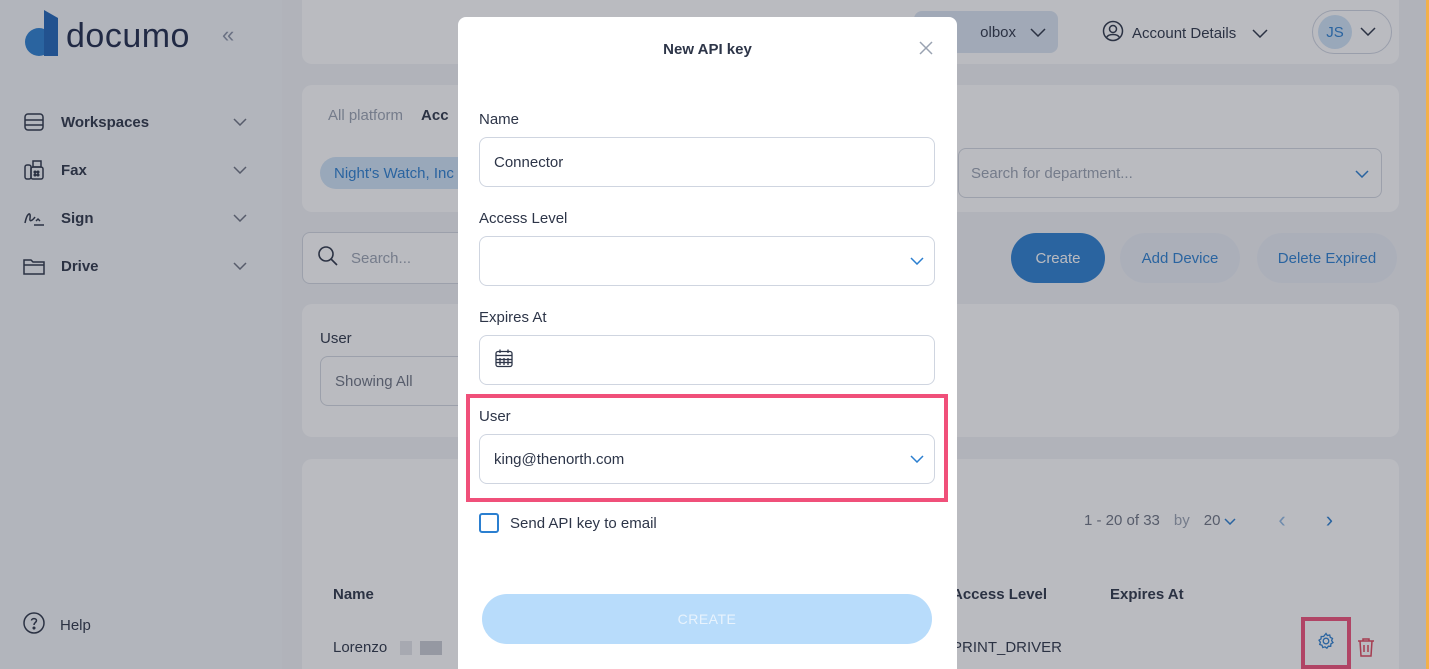 The width and height of the screenshot is (1429, 669). I want to click on access-level-label: Access Level, so click(523, 218).